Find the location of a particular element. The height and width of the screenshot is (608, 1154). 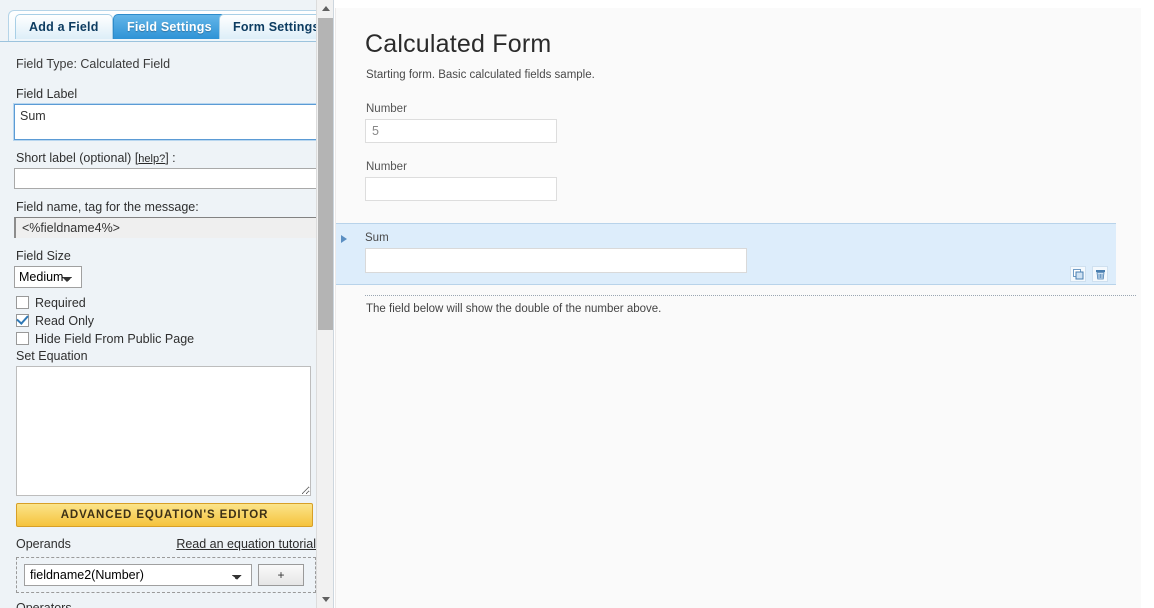

operators-label: Operators is located at coordinates (44, 604).